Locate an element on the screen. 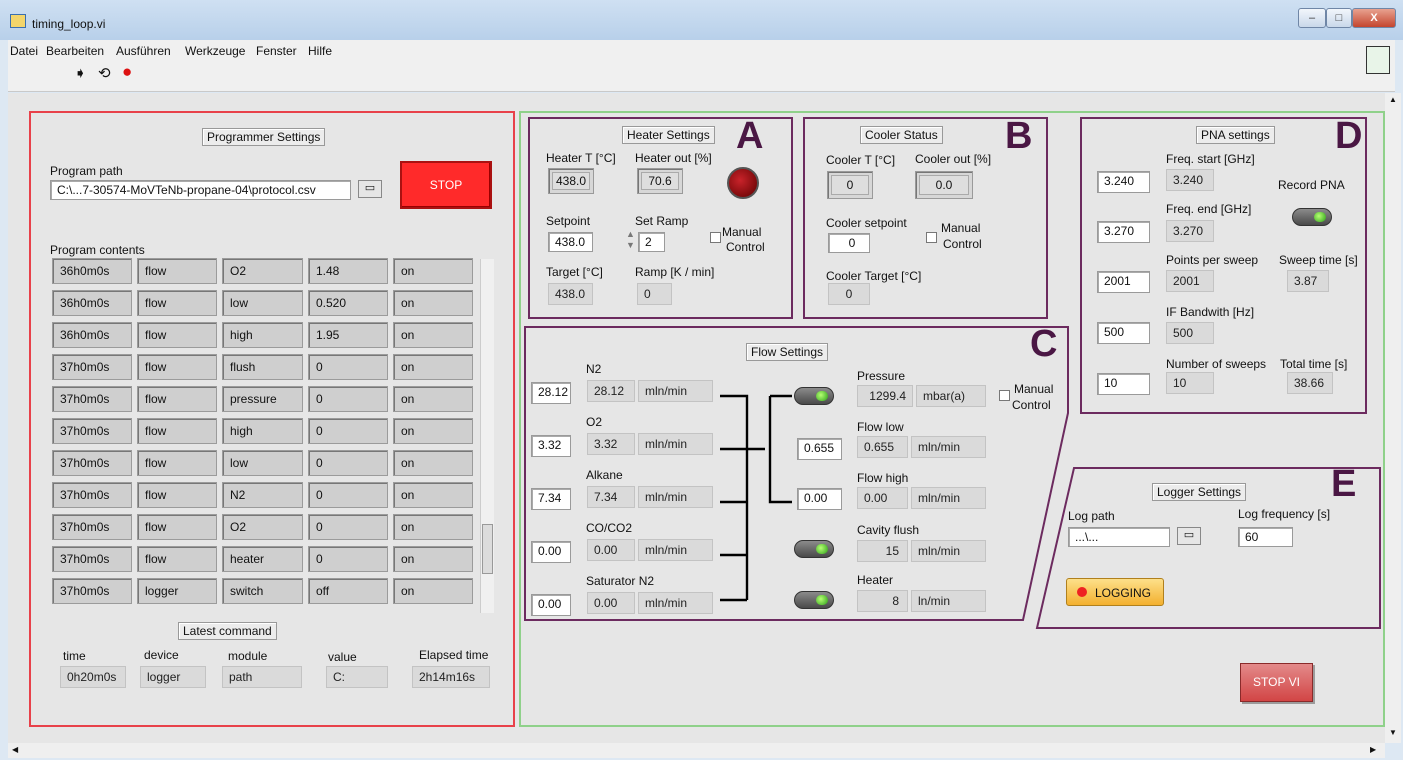 This screenshot has width=1403, height=760. gas-setpoint-input: 3.32 is located at coordinates (551, 446).